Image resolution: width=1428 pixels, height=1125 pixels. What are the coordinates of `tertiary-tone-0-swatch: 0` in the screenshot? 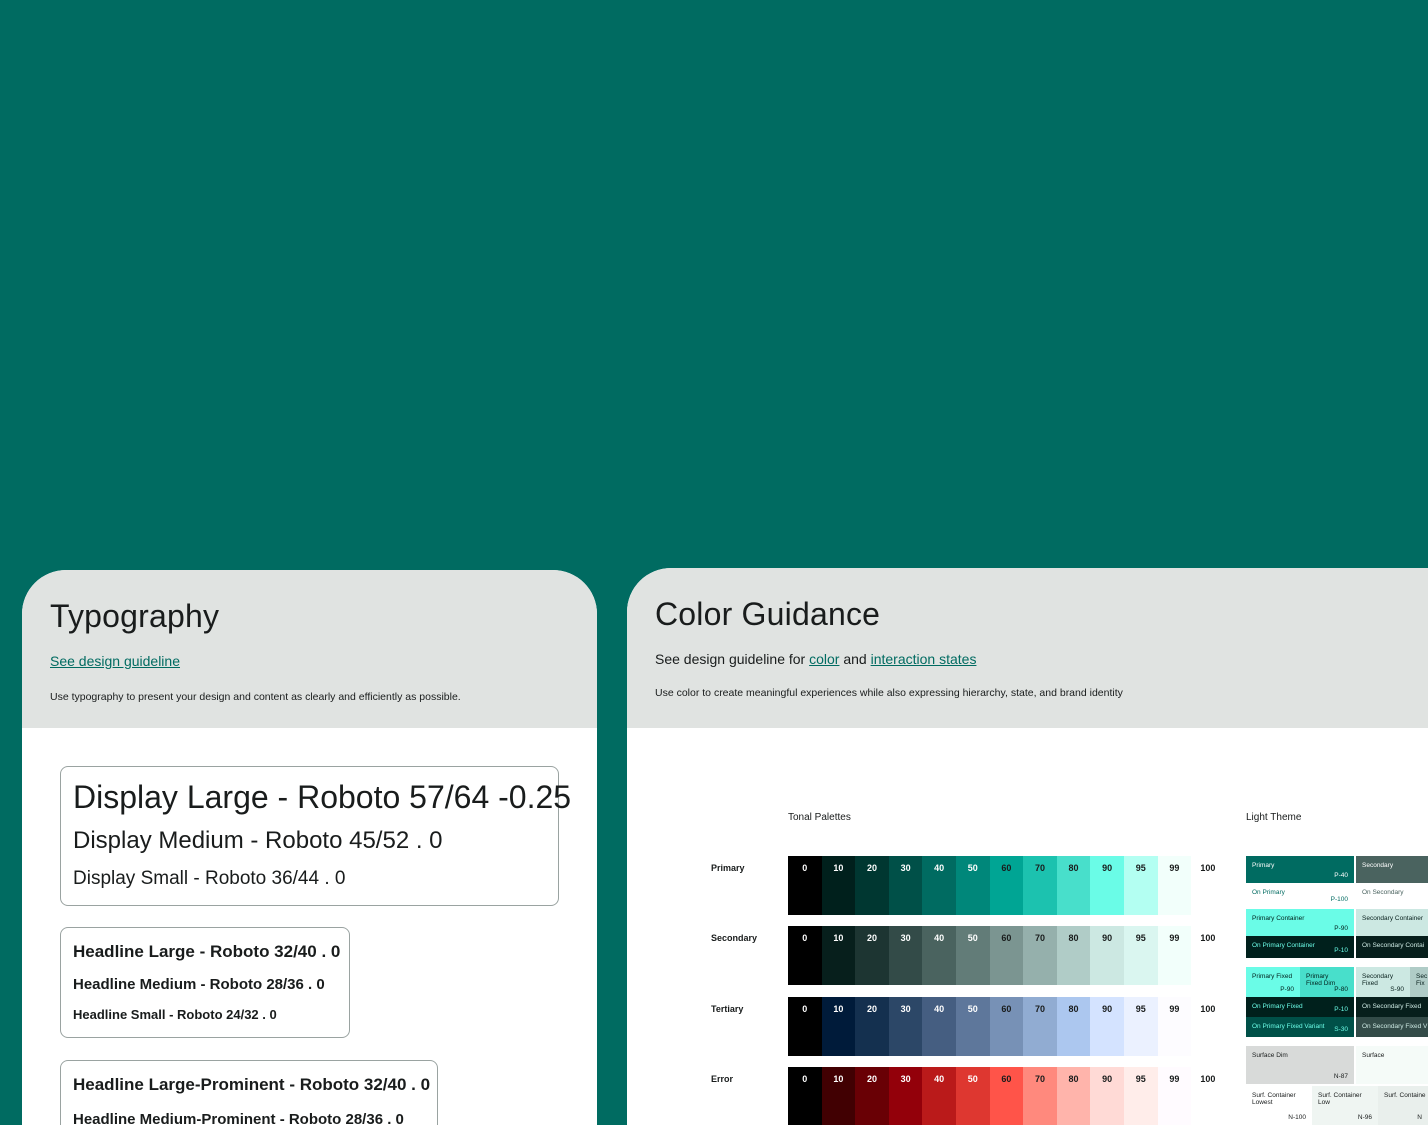 It's located at (805, 1026).